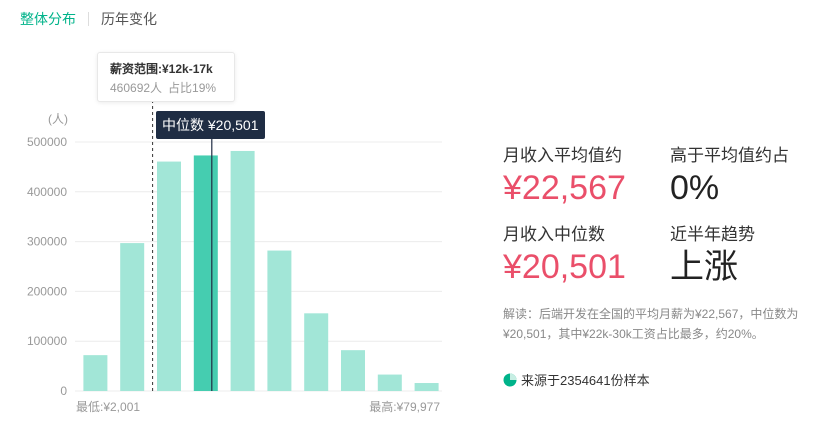 The height and width of the screenshot is (425, 823). Describe the element at coordinates (510, 379) in the screenshot. I see `pie-chart-icon` at that location.